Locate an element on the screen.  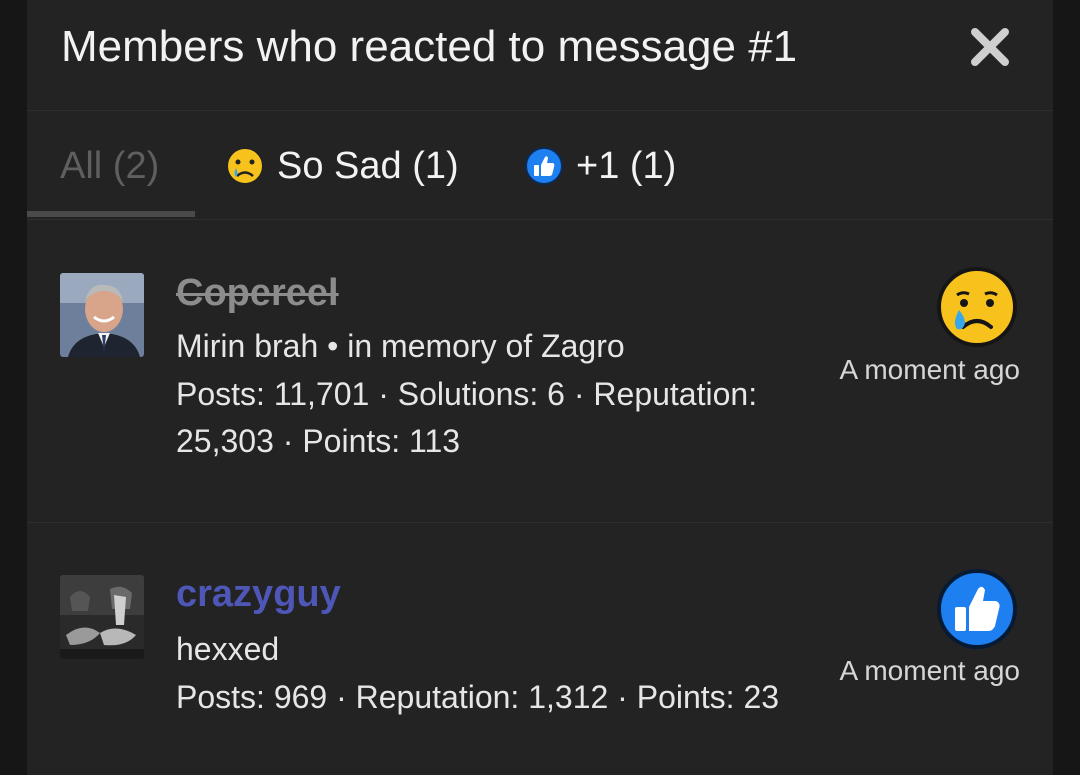
tab-plus-one: +1 (1) is located at coordinates (600, 166).